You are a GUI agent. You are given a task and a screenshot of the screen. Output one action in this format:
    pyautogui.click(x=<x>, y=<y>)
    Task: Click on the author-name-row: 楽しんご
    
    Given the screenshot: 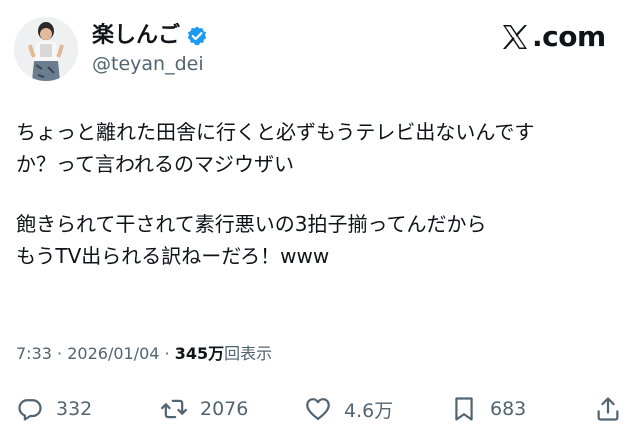 What is the action you would take?
    pyautogui.click(x=150, y=36)
    